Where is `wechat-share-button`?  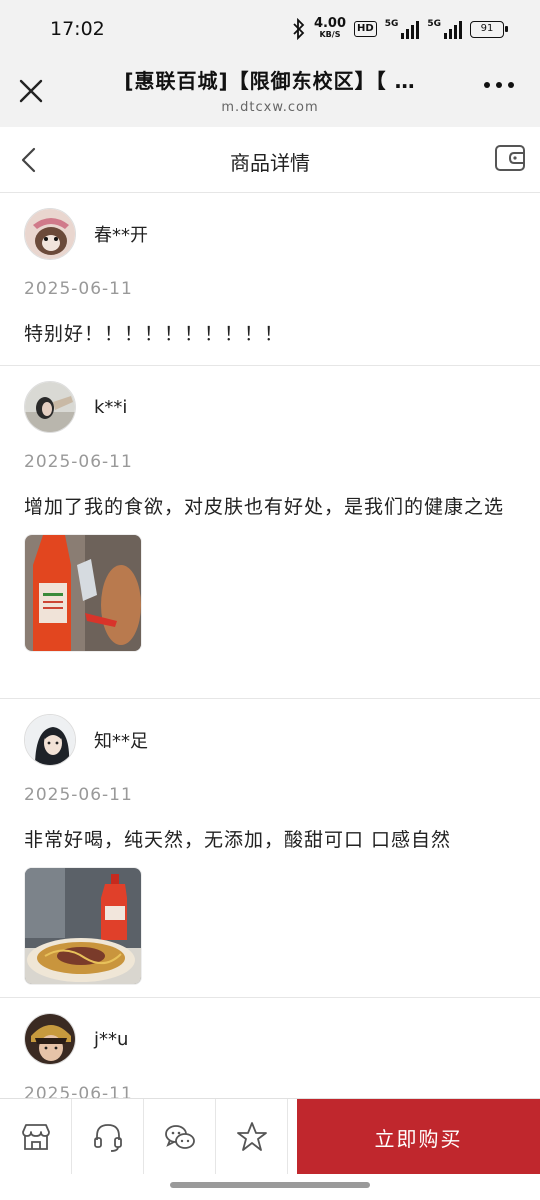
wechat-share-button is located at coordinates (180, 1137).